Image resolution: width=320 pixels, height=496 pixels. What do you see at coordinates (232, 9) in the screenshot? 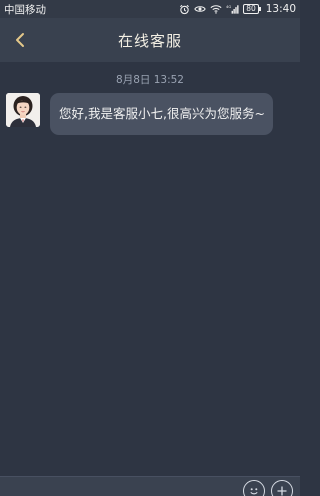
I see `signal-icon: 4G` at bounding box center [232, 9].